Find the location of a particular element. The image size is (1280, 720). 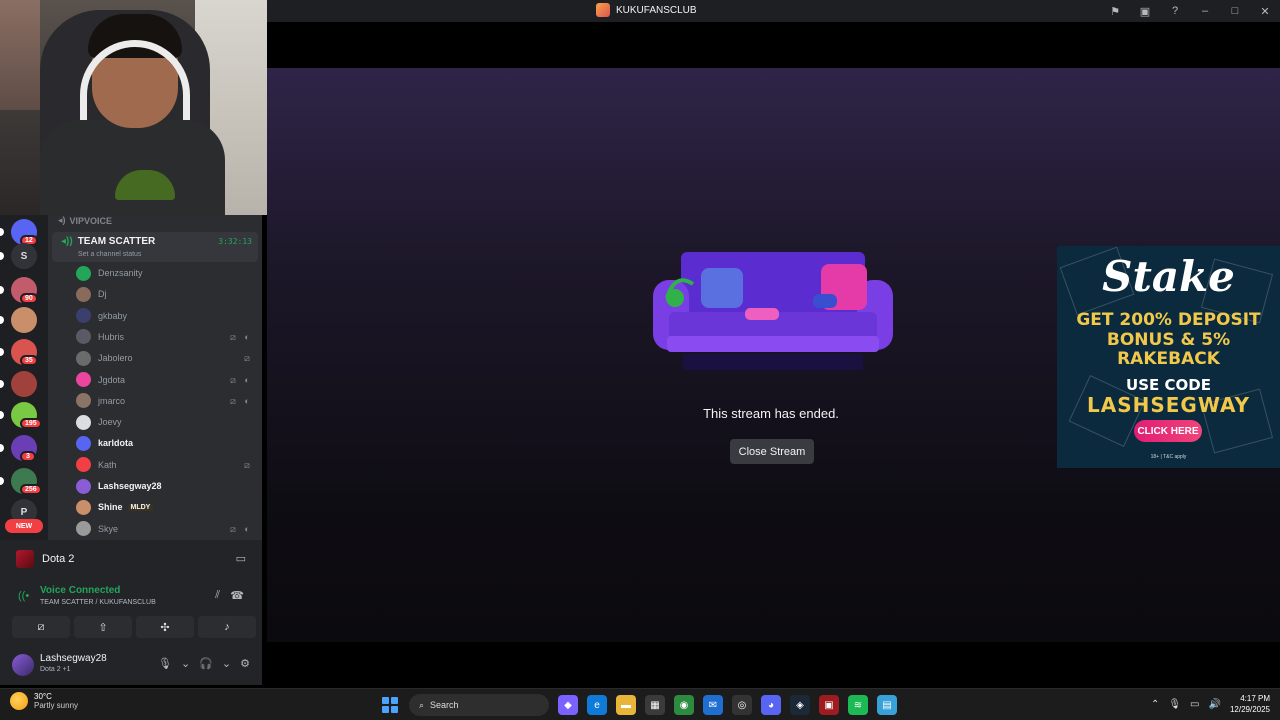

file-explorer-icon: ▬ is located at coordinates (626, 705).